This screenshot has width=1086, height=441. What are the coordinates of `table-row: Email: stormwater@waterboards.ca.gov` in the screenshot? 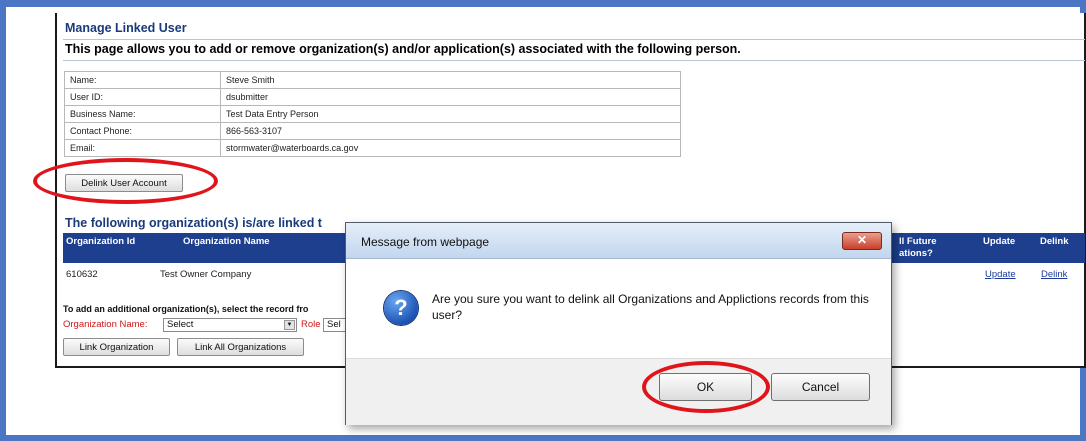 It's located at (372, 148).